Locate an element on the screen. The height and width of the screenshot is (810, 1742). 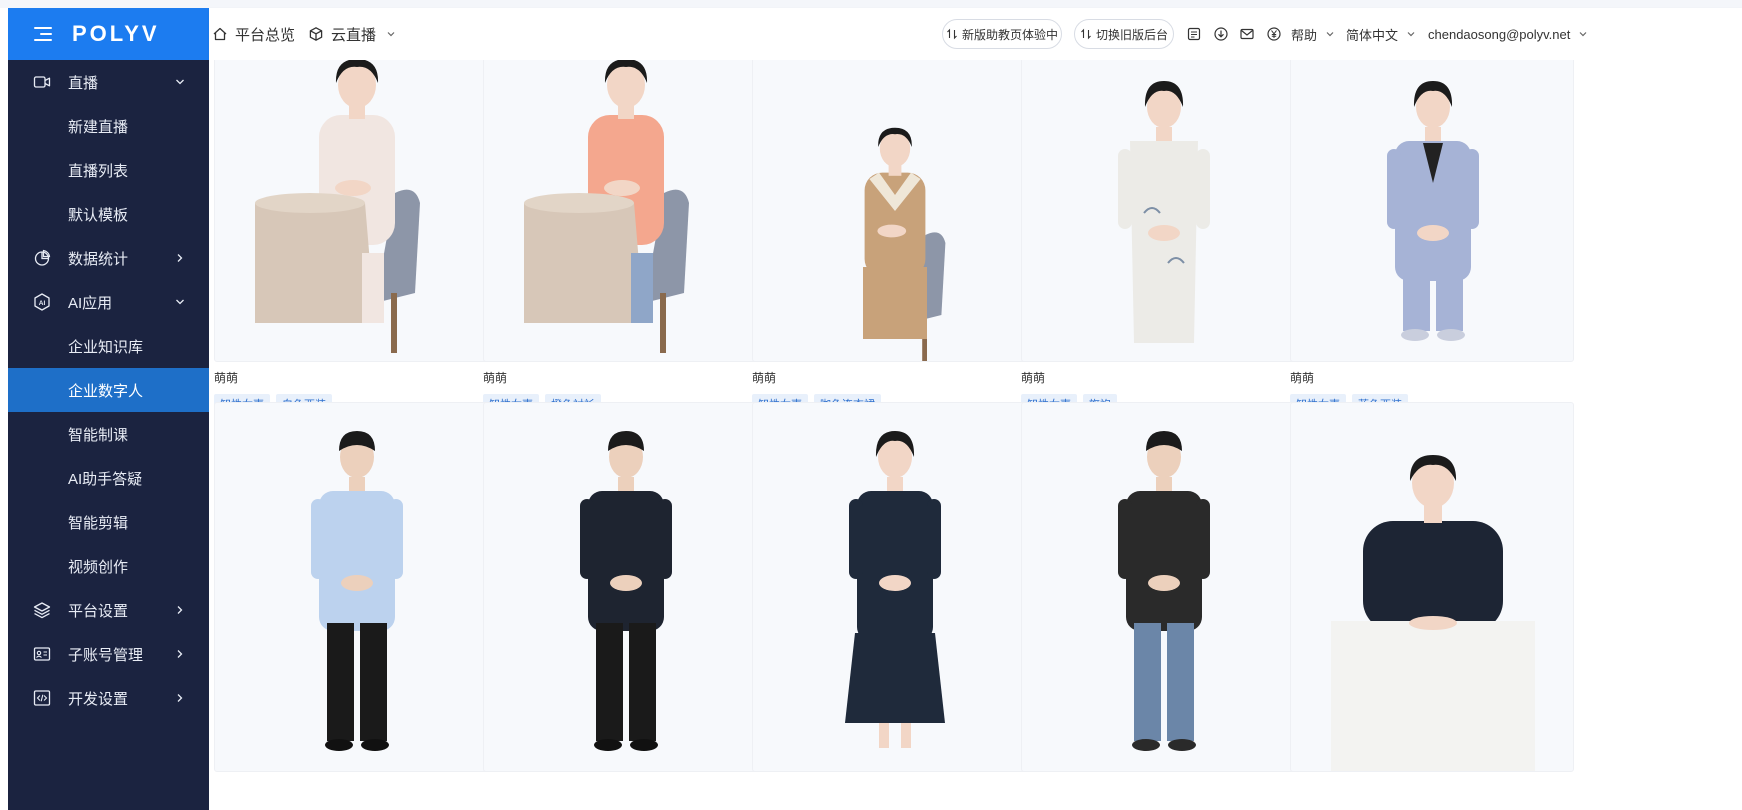
user-menu: chendaosong@polyv.net is located at coordinates (1508, 34).